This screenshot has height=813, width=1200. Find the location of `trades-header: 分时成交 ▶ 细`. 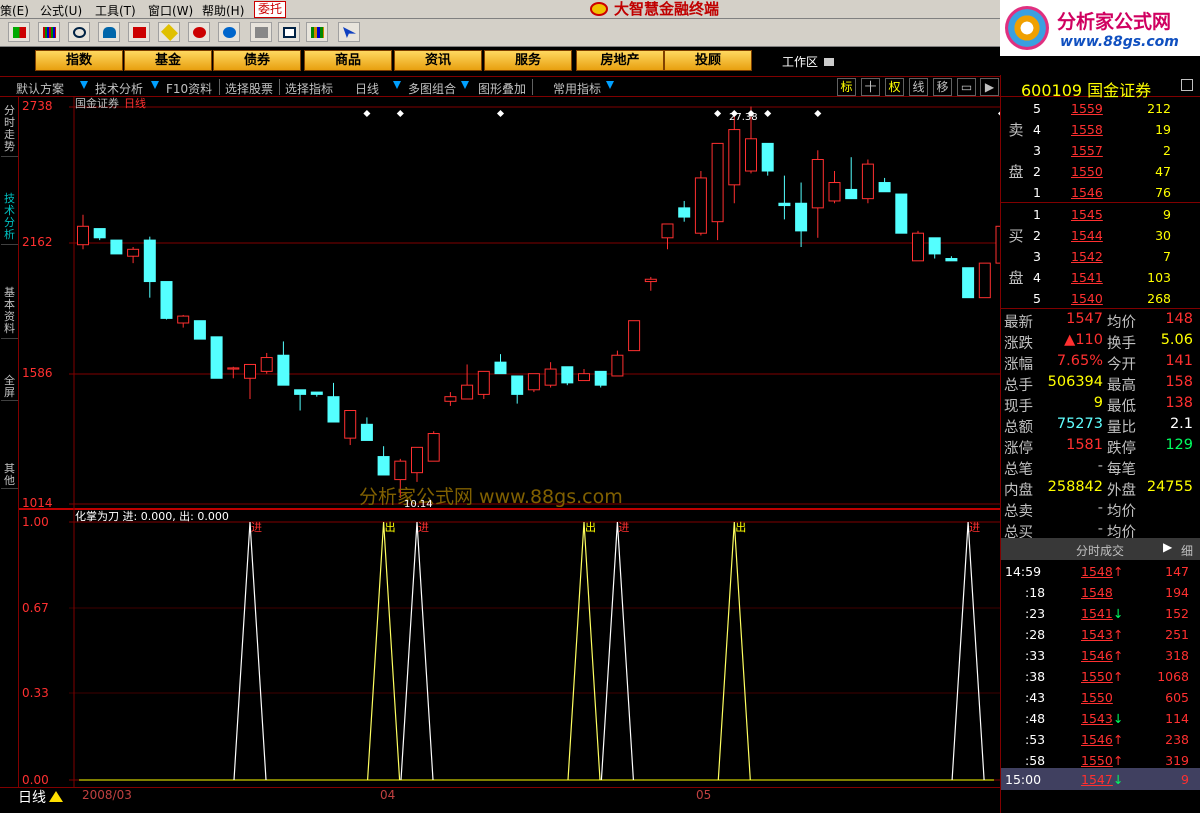

trades-header: 分时成交 ▶ 细 is located at coordinates (1100, 549).